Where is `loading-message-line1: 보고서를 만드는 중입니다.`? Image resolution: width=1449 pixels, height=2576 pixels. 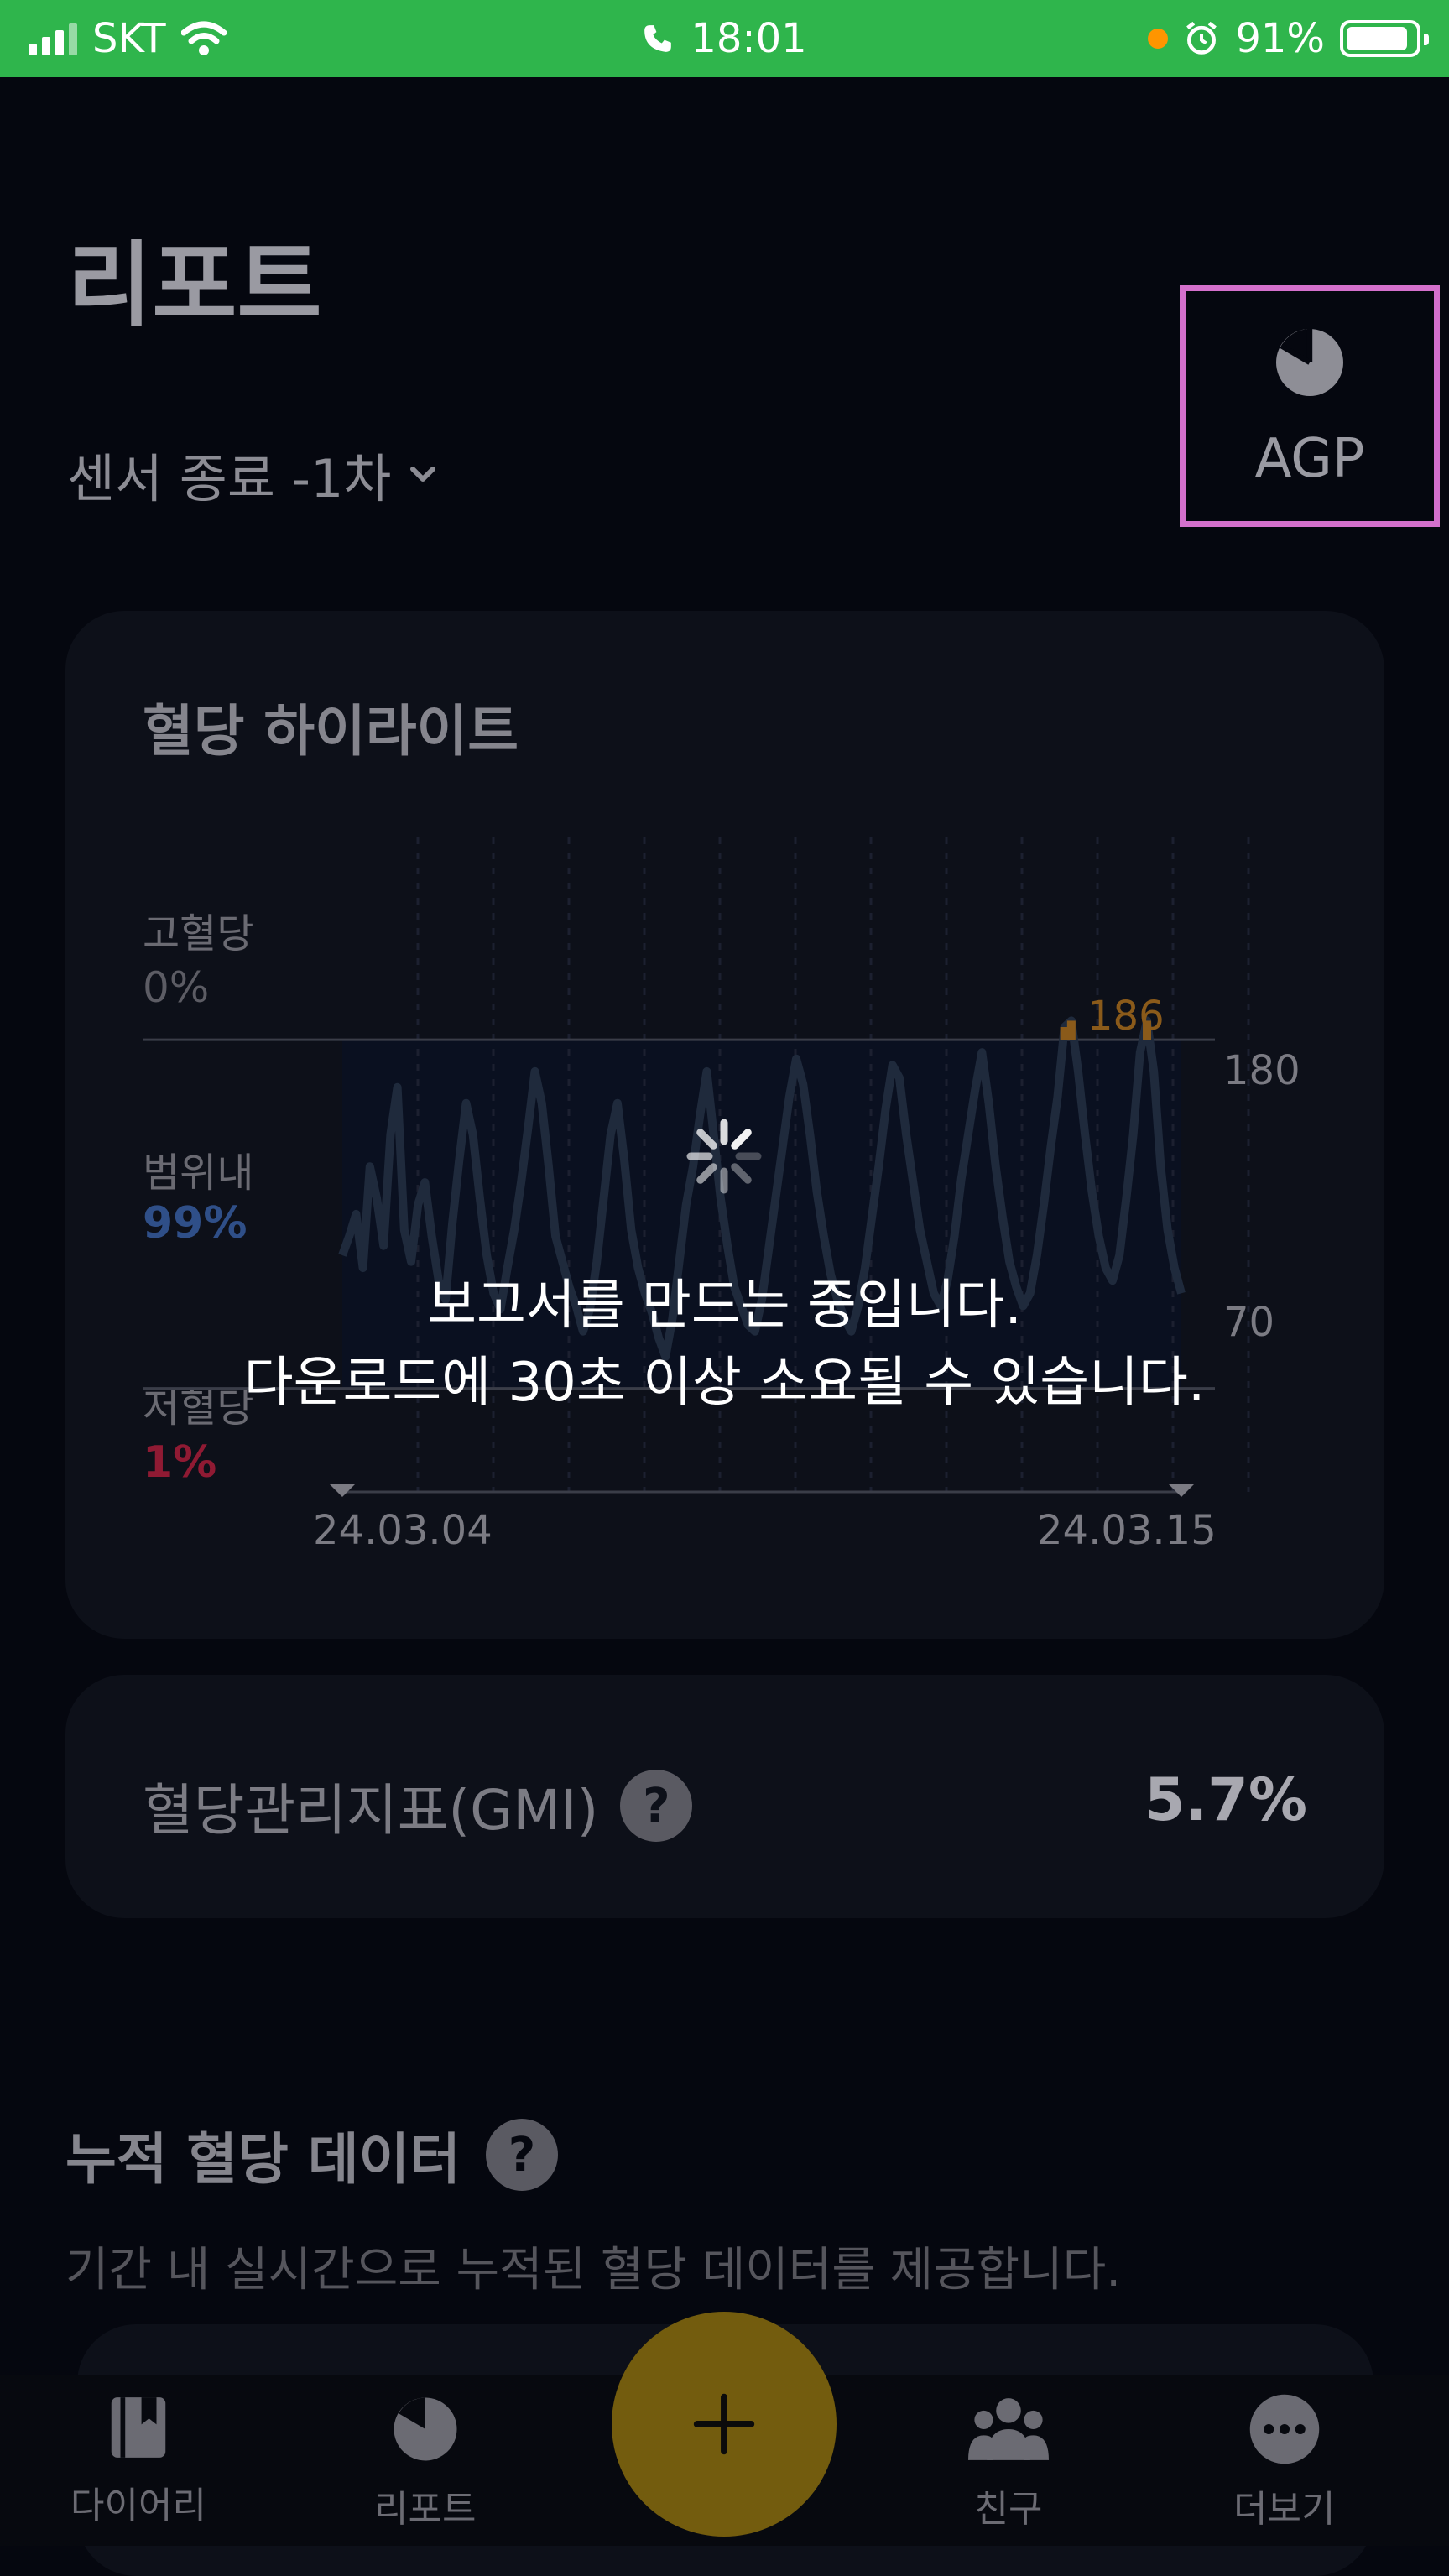 loading-message-line1: 보고서를 만드는 중입니다. is located at coordinates (725, 1306).